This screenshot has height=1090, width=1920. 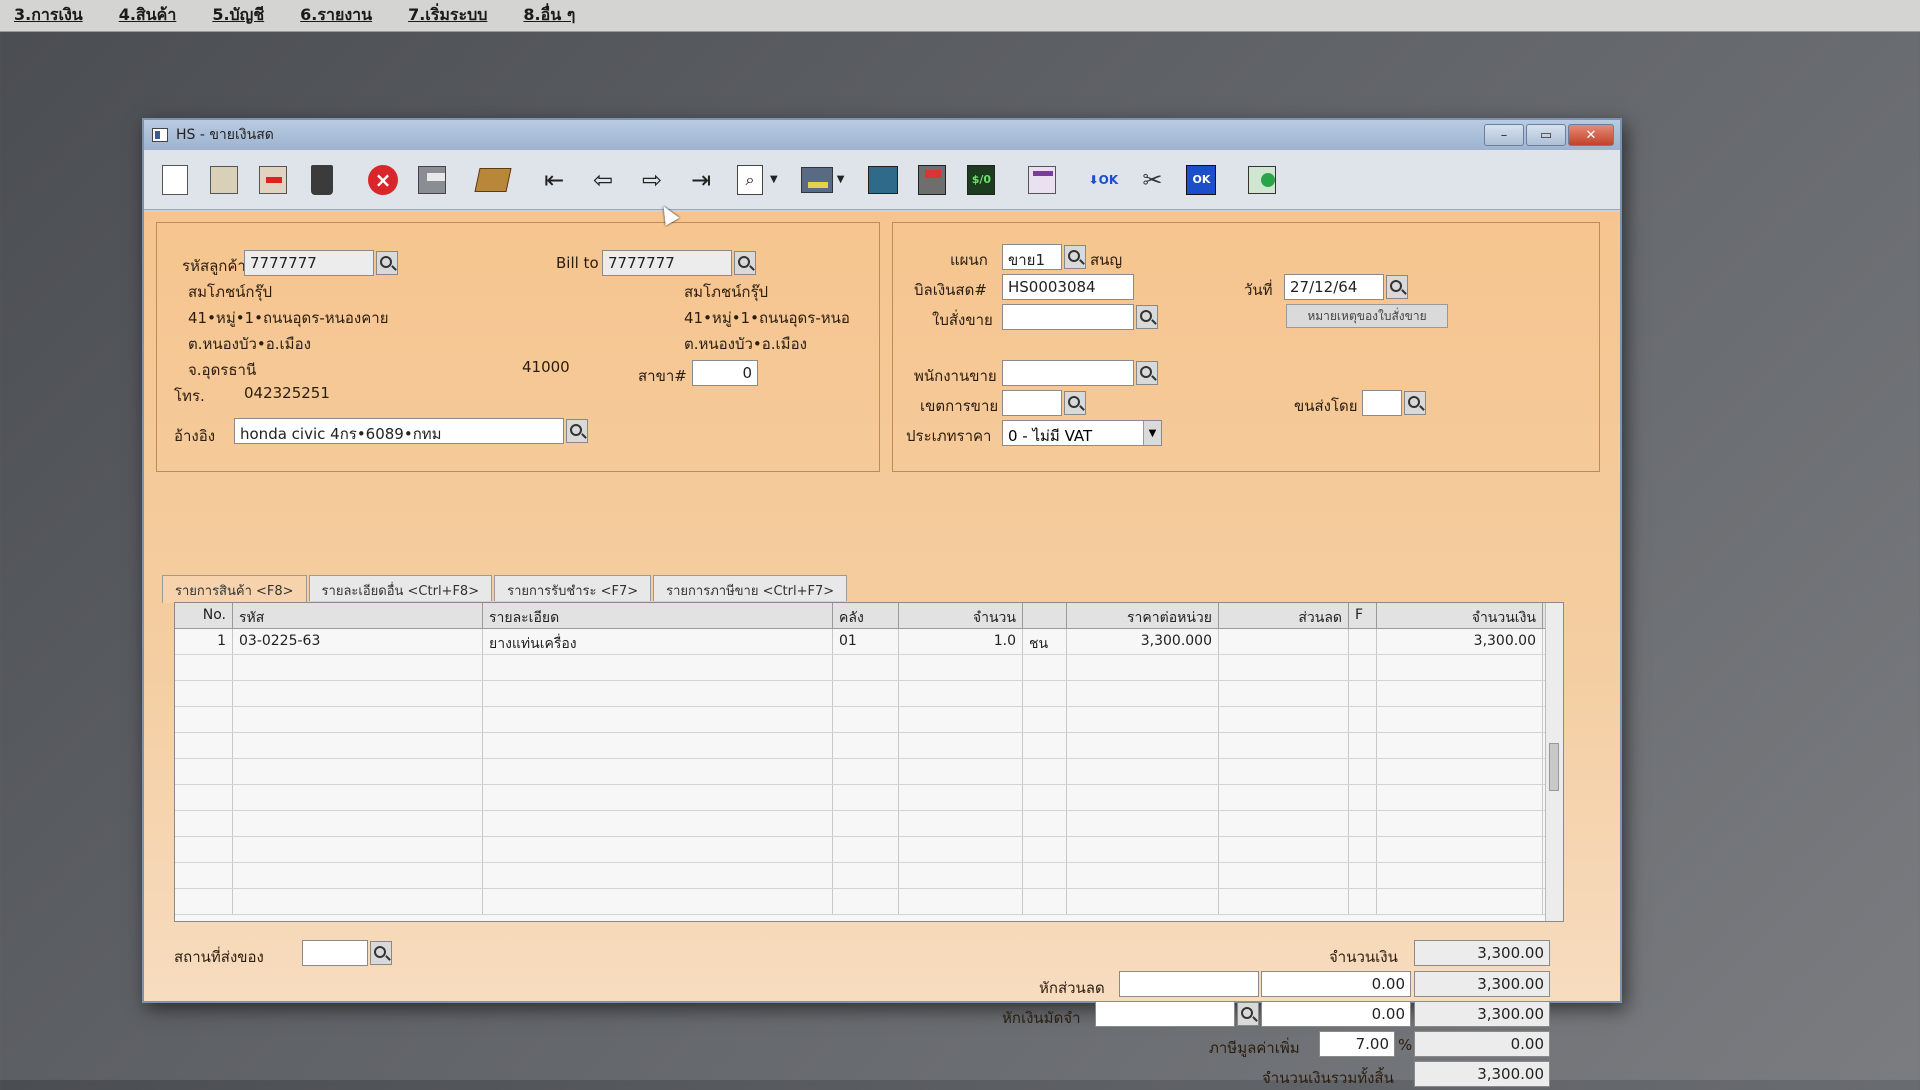 I want to click on tab-other-details: รายละเอียดอื่น <Ctrl+F8>, so click(x=400, y=588).